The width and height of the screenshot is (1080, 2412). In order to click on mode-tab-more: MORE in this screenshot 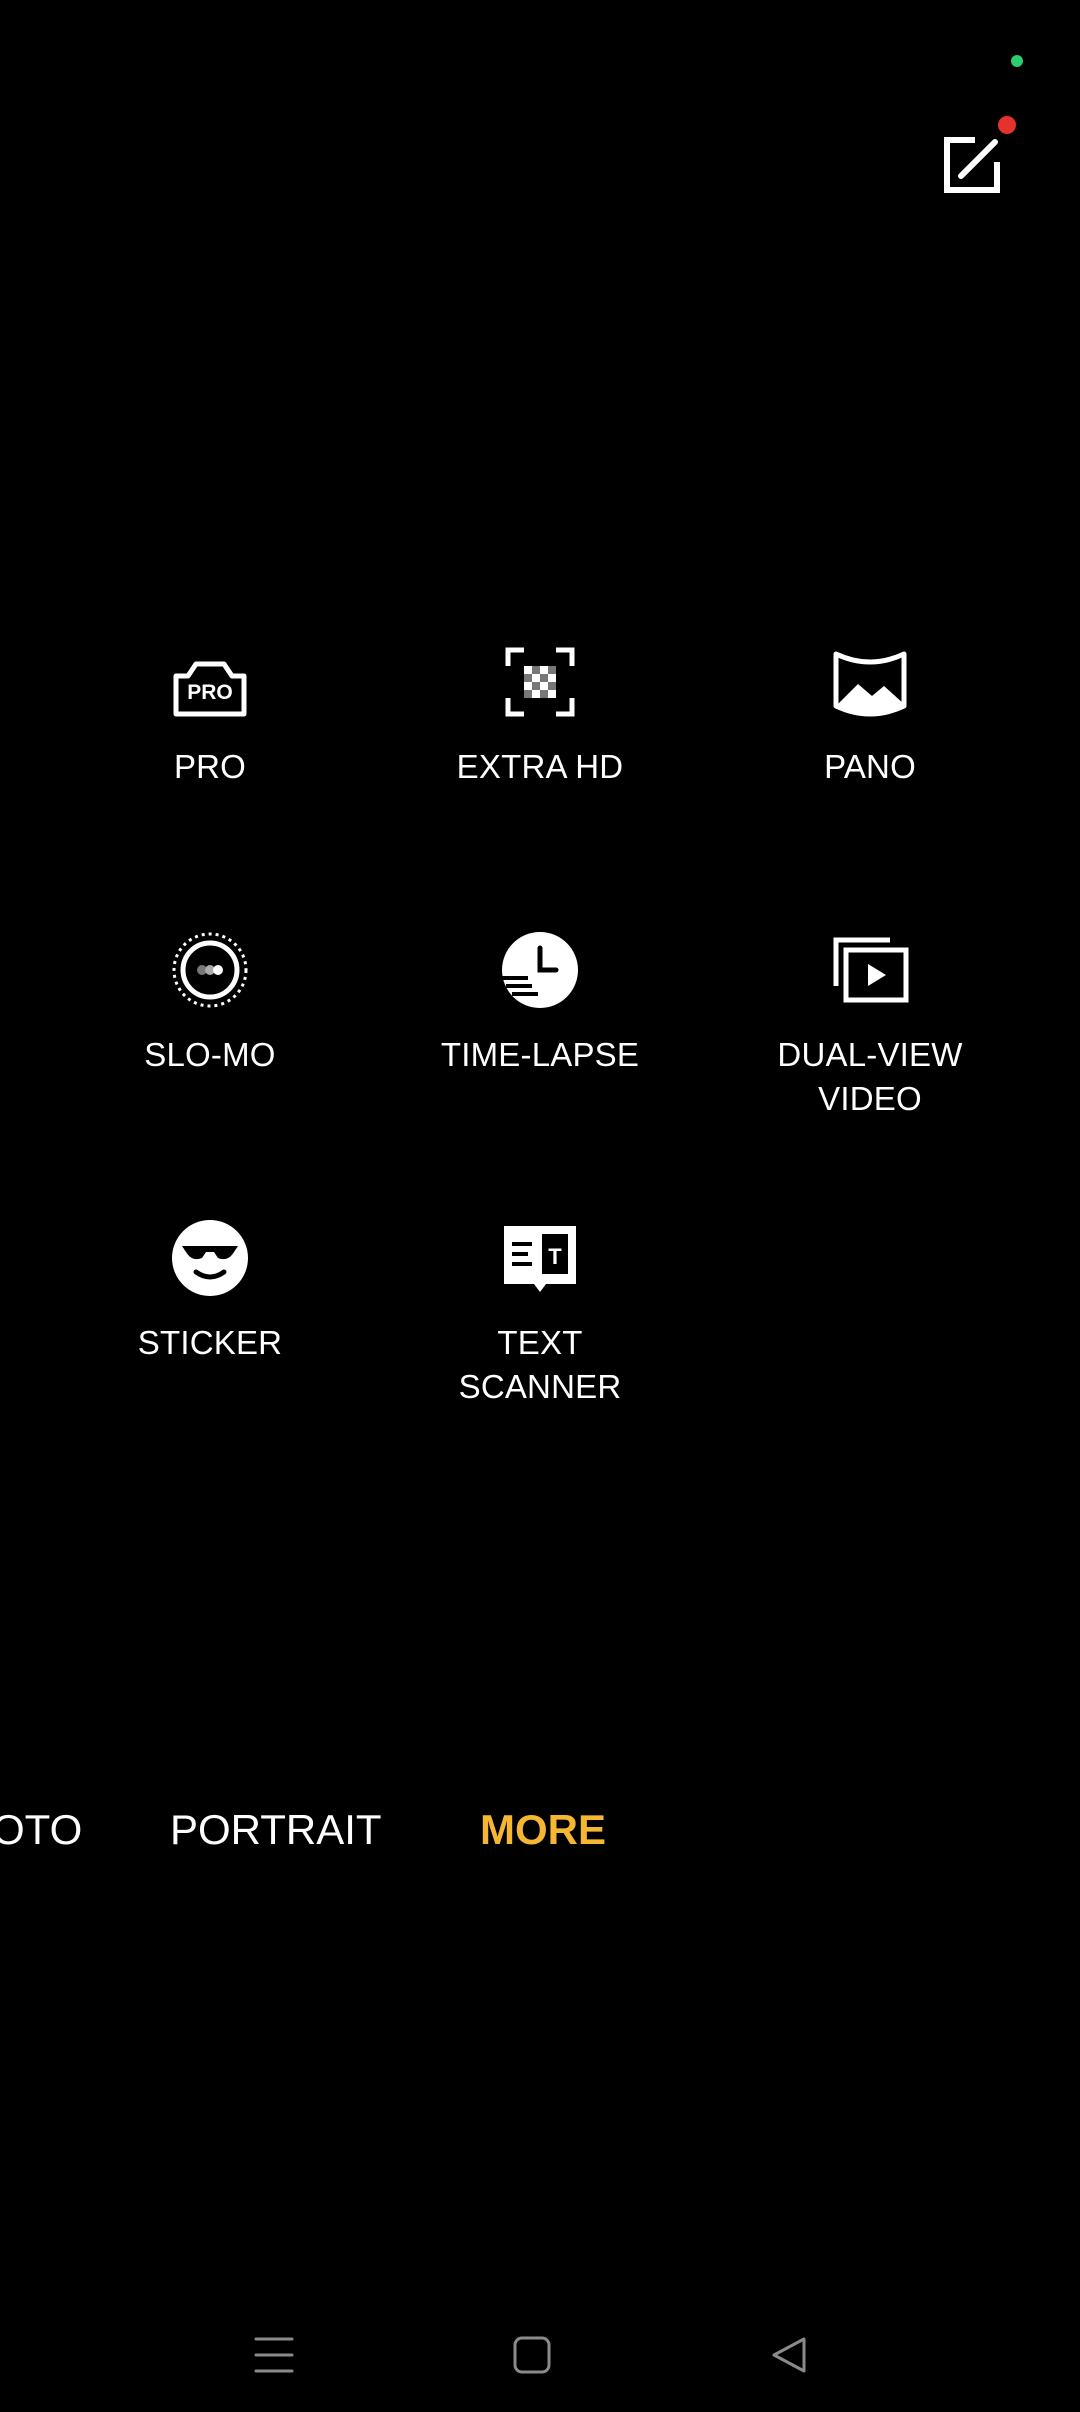, I will do `click(543, 1830)`.